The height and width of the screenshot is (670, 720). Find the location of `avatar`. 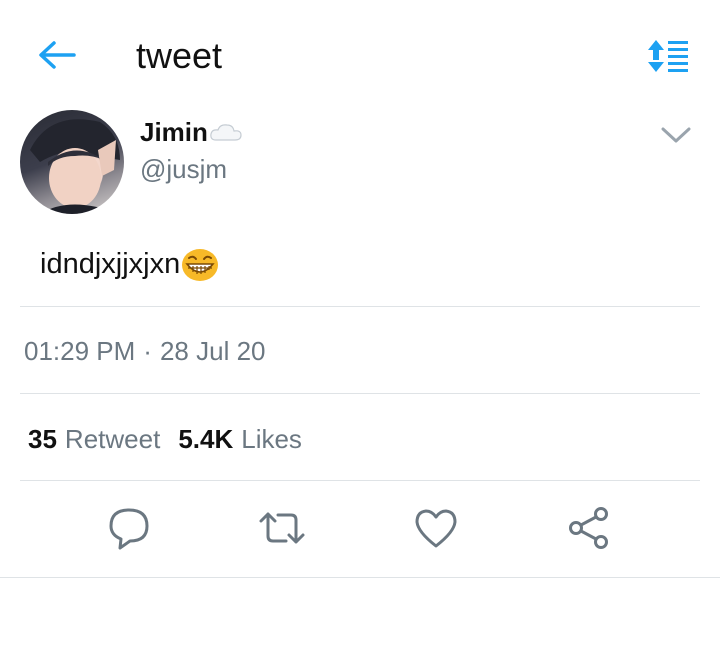

avatar is located at coordinates (72, 162).